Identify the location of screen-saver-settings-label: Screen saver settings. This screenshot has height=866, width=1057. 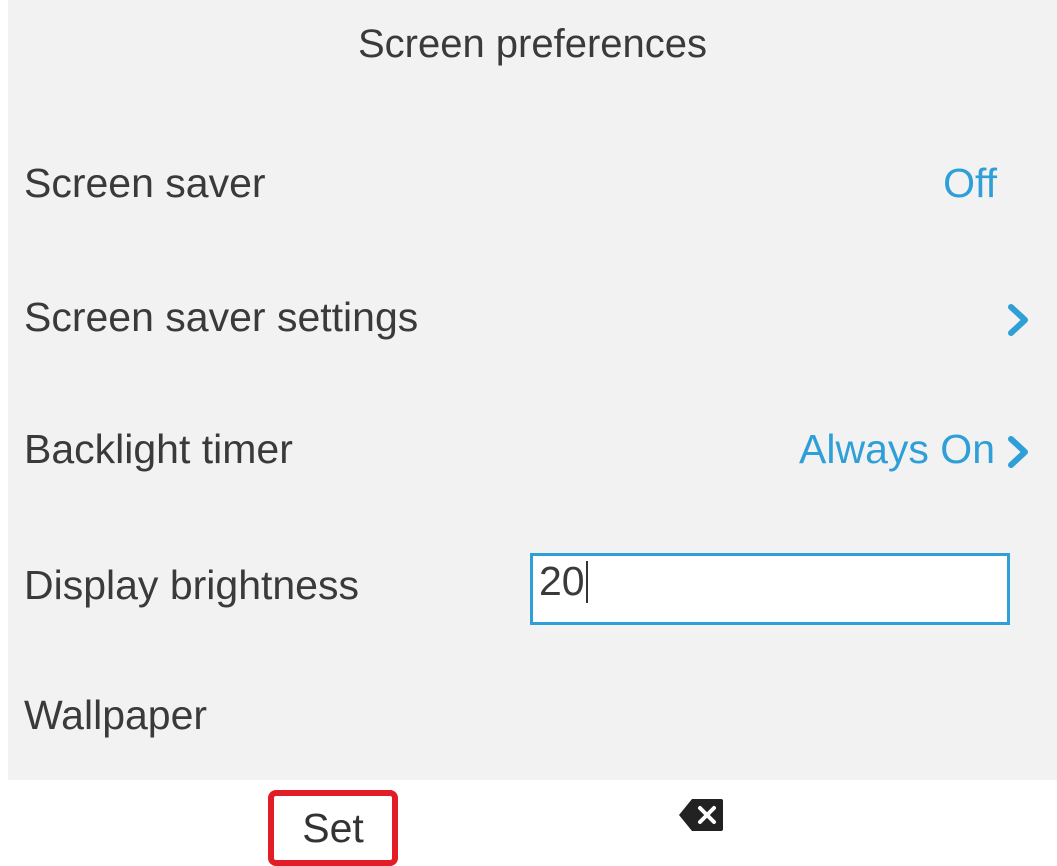
(221, 317).